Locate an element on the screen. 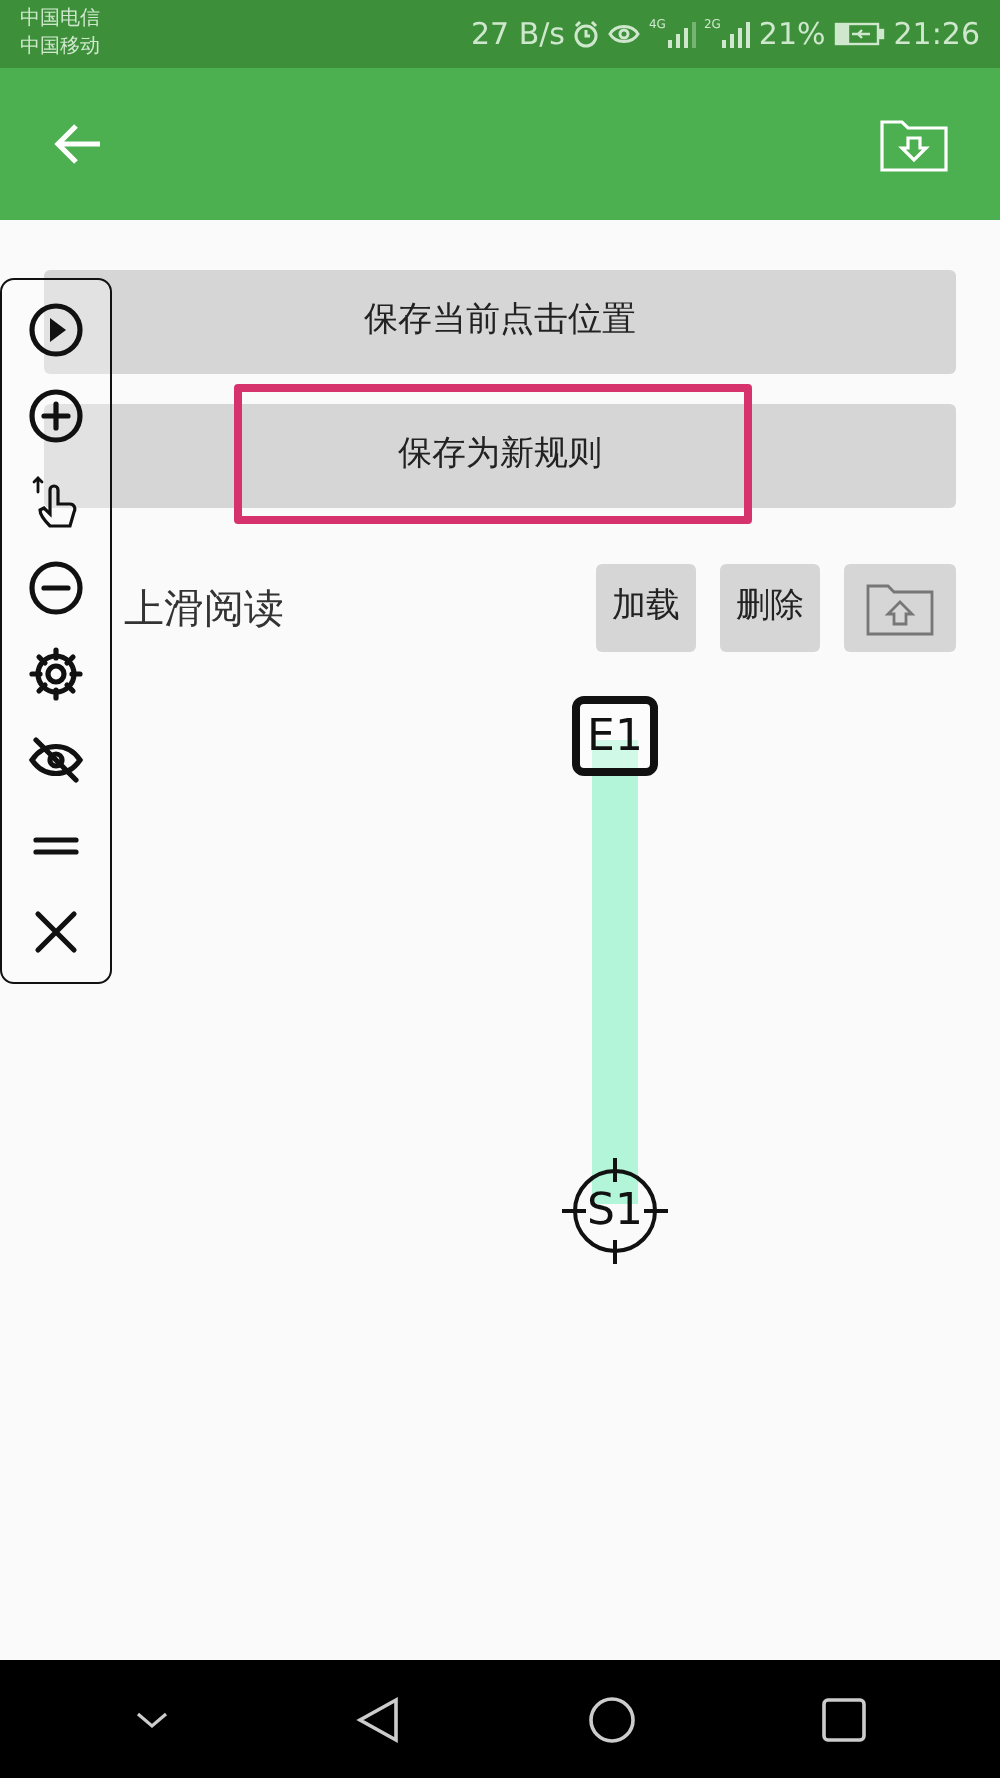 This screenshot has width=1000, height=1778. chevron-down-icon is located at coordinates (151, 1719).